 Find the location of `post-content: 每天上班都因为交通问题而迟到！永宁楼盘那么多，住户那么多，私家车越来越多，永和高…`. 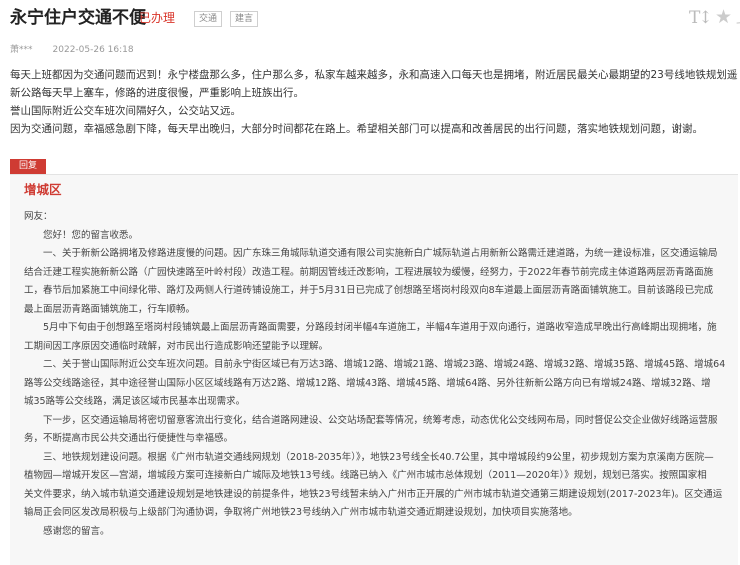

post-content: 每天上班都因为交通问题而迟到！永宁楼盘那么多，住户那么多，私家车越来越多，永和高… is located at coordinates (374, 102).